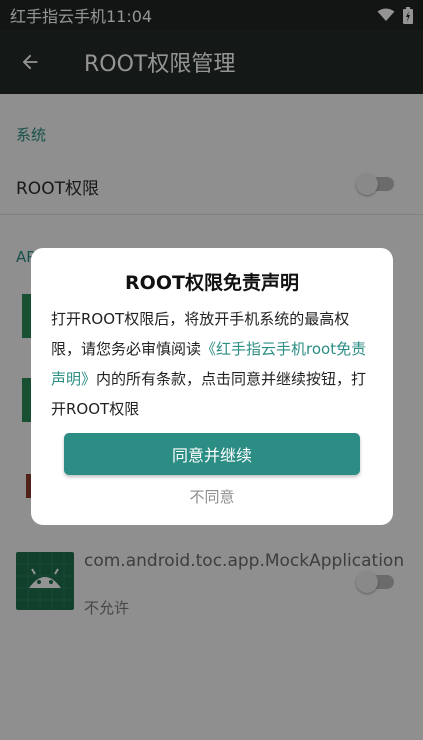 Image resolution: width=423 pixels, height=740 pixels. What do you see at coordinates (212, 496) in the screenshot?
I see `disagree-button: 不同意` at bounding box center [212, 496].